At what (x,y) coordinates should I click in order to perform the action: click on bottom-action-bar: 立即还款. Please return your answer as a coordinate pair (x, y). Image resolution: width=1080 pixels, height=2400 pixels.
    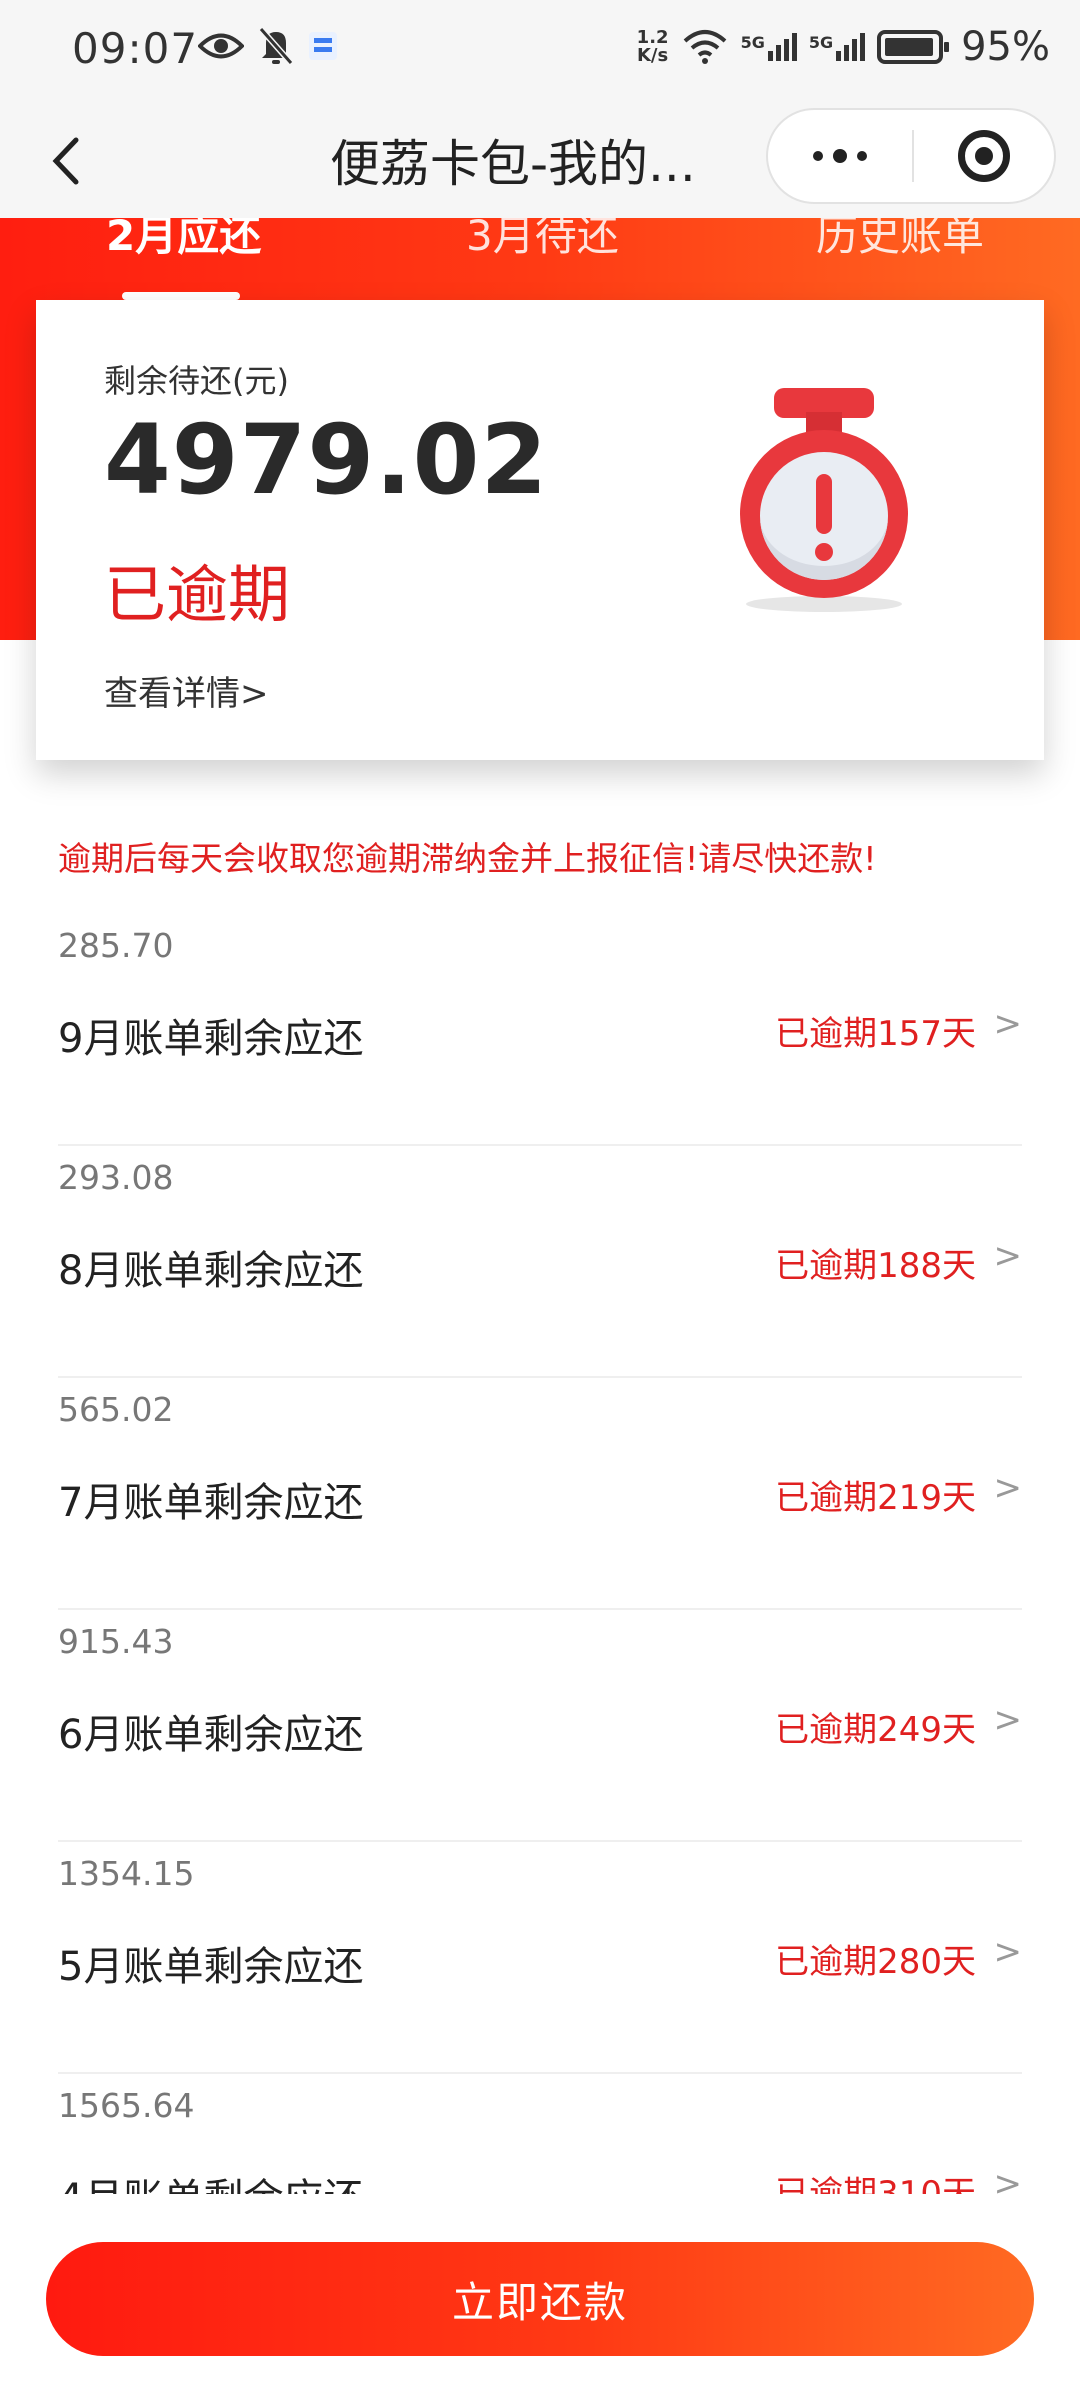
    Looking at the image, I should click on (540, 2297).